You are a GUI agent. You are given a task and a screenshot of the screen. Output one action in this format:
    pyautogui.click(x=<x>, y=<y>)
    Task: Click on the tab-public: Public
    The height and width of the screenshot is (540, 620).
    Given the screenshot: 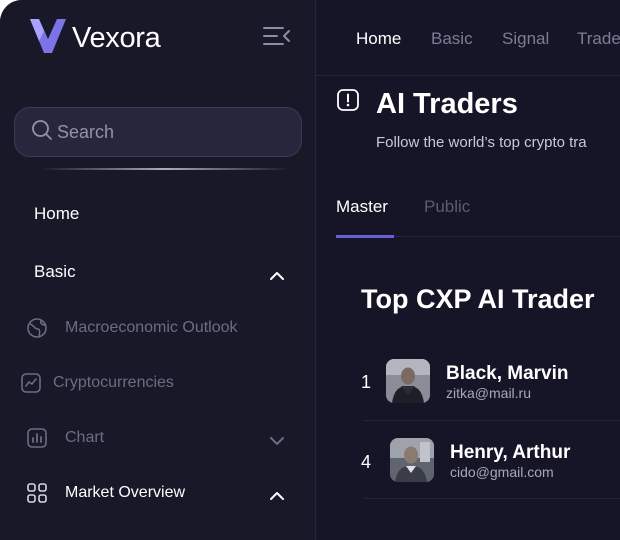 What is the action you would take?
    pyautogui.click(x=447, y=207)
    